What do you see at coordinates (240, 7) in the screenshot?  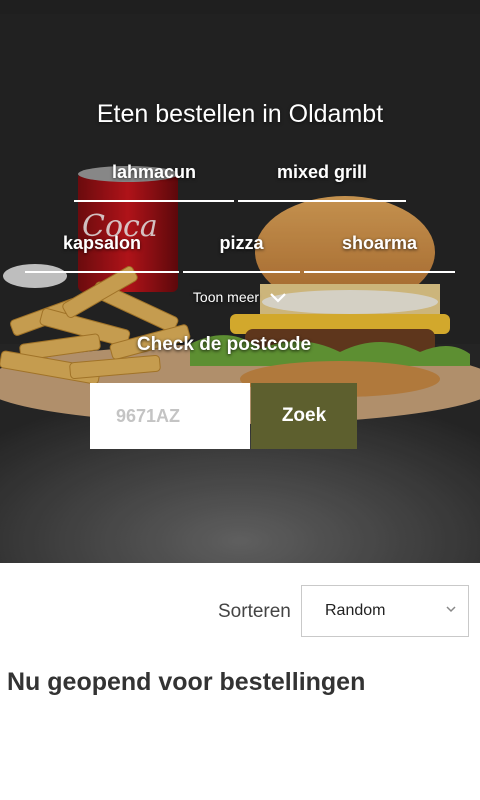 I see `status-bar` at bounding box center [240, 7].